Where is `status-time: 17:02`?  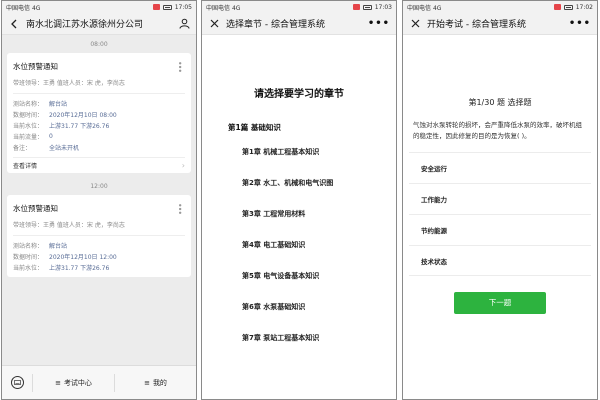 status-time: 17:02 is located at coordinates (584, 7).